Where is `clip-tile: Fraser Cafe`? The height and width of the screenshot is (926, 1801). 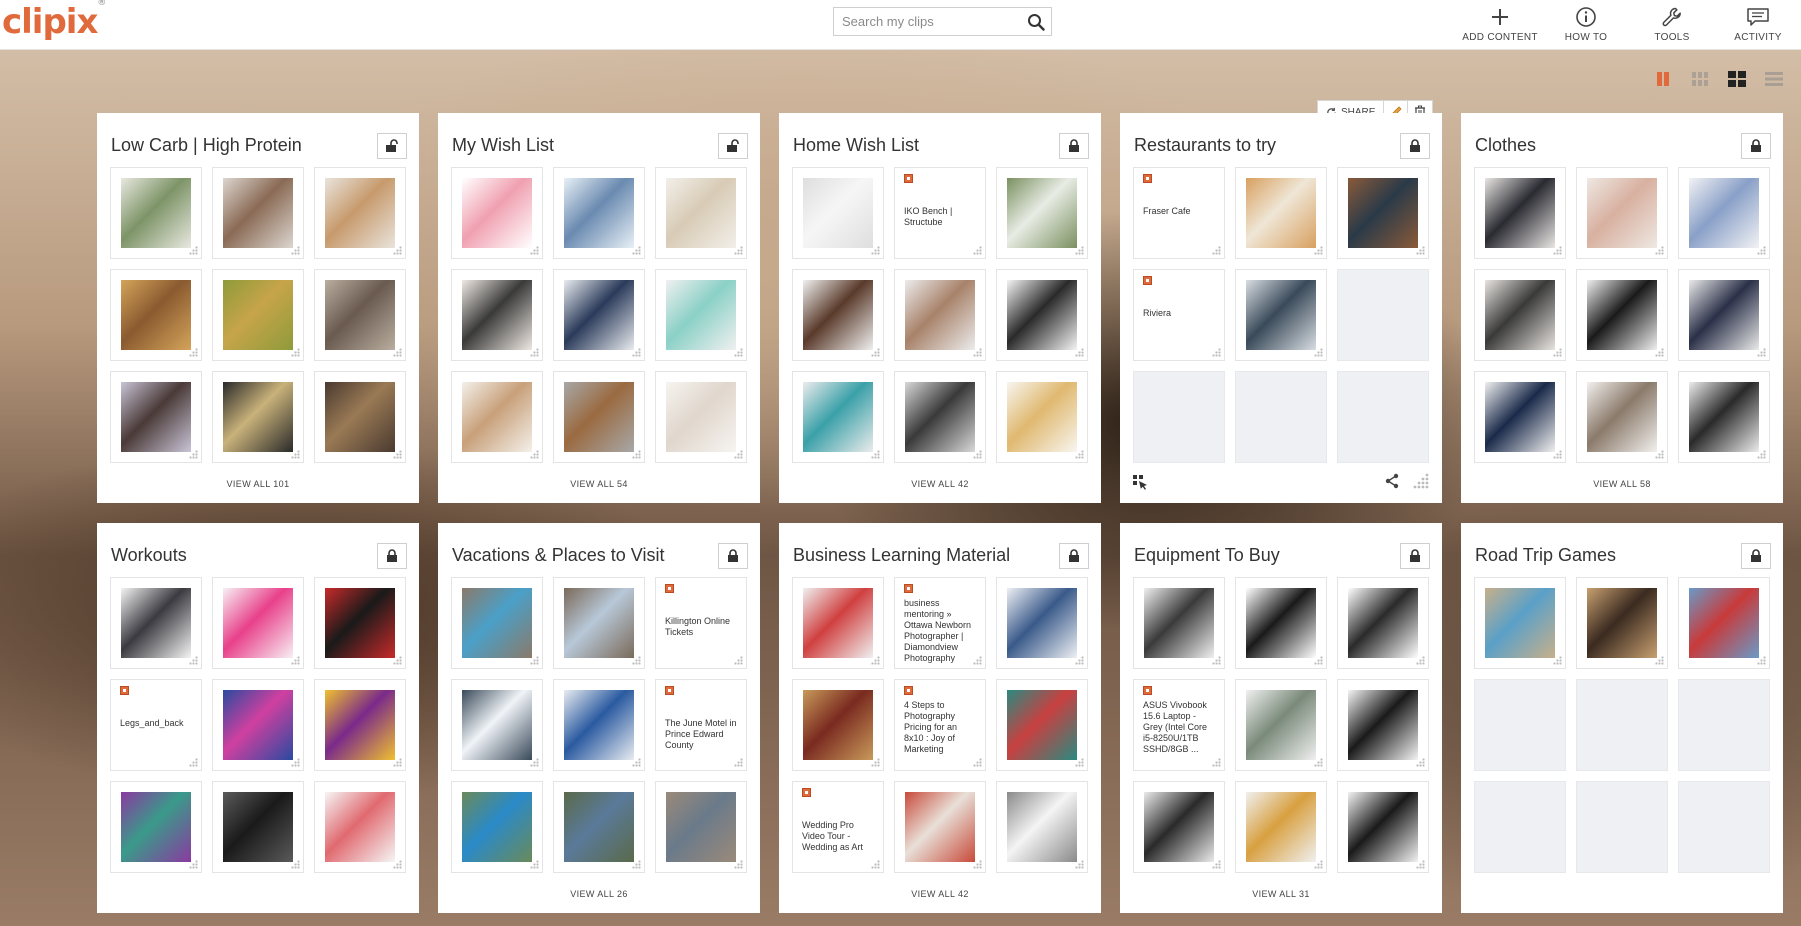
clip-tile: Fraser Cafe is located at coordinates (1179, 213).